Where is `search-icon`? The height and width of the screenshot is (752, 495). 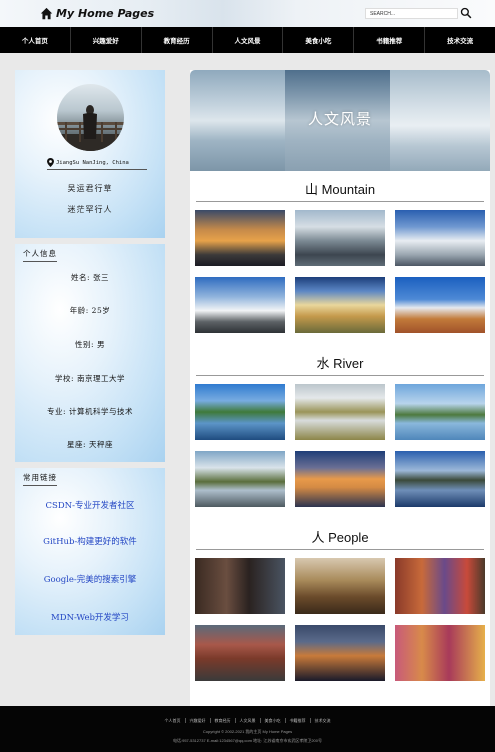 search-icon is located at coordinates (466, 13).